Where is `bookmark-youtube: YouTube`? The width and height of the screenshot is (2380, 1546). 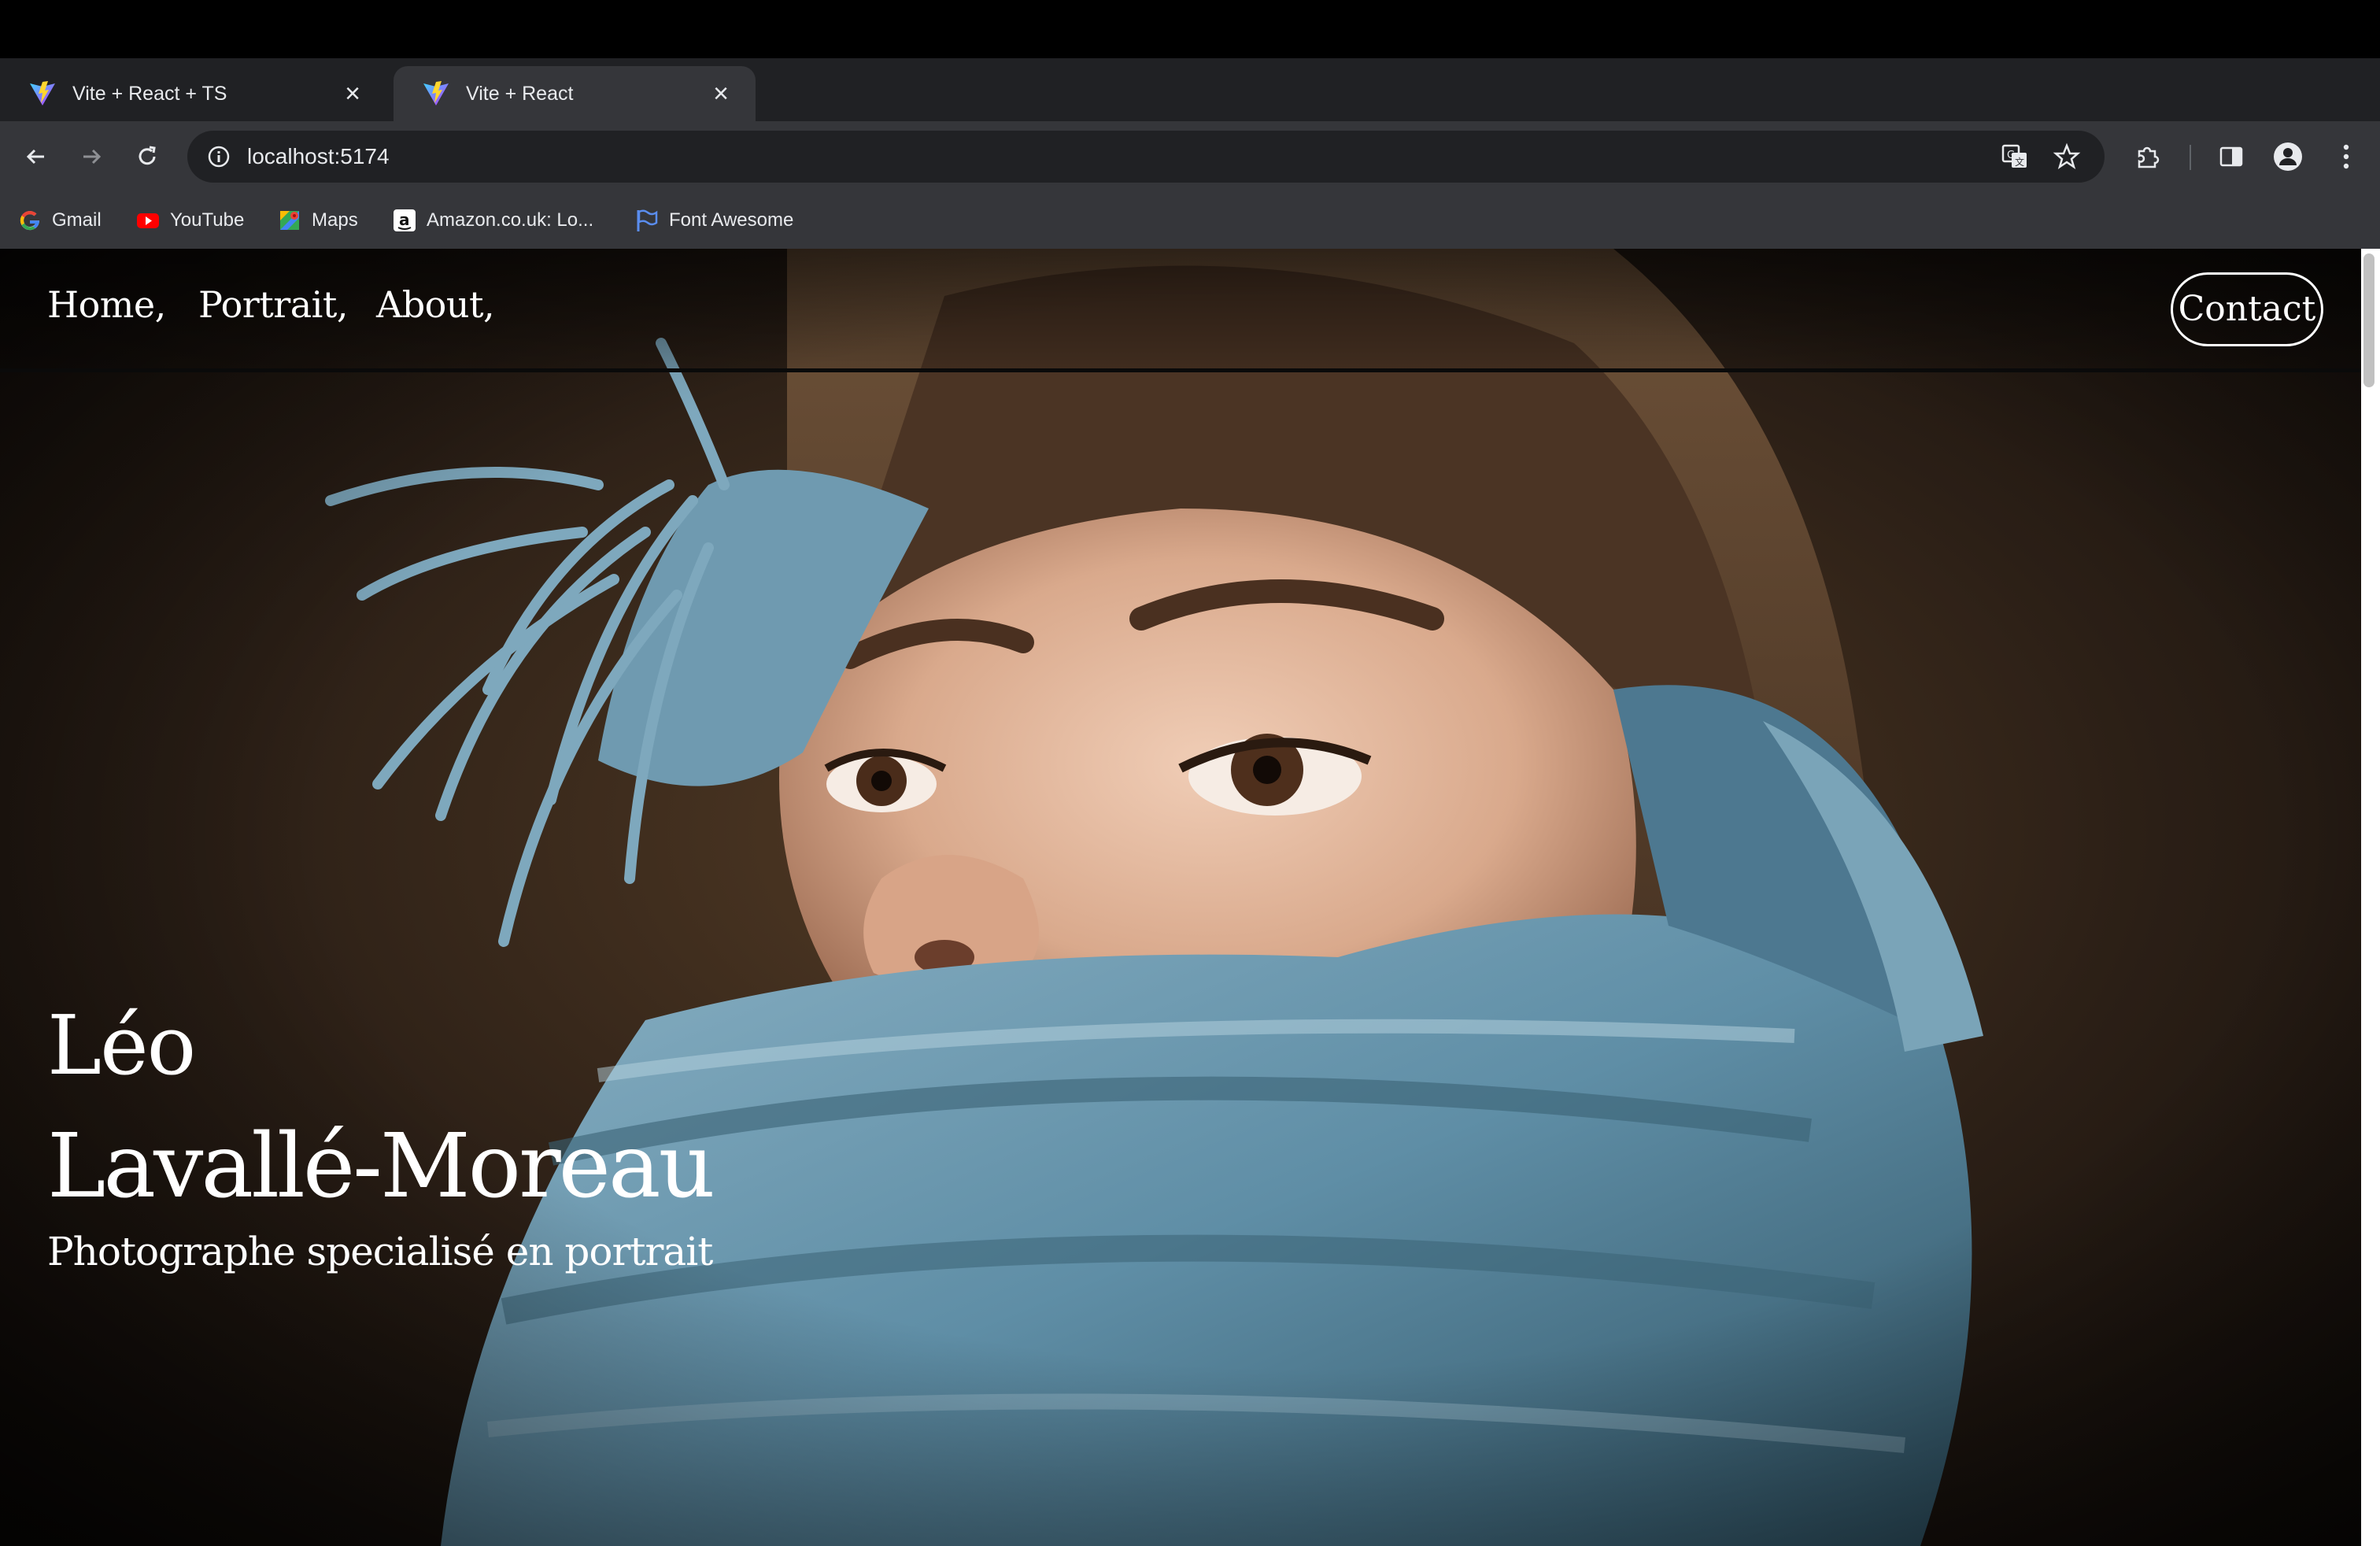
bookmark-youtube: YouTube is located at coordinates (189, 220).